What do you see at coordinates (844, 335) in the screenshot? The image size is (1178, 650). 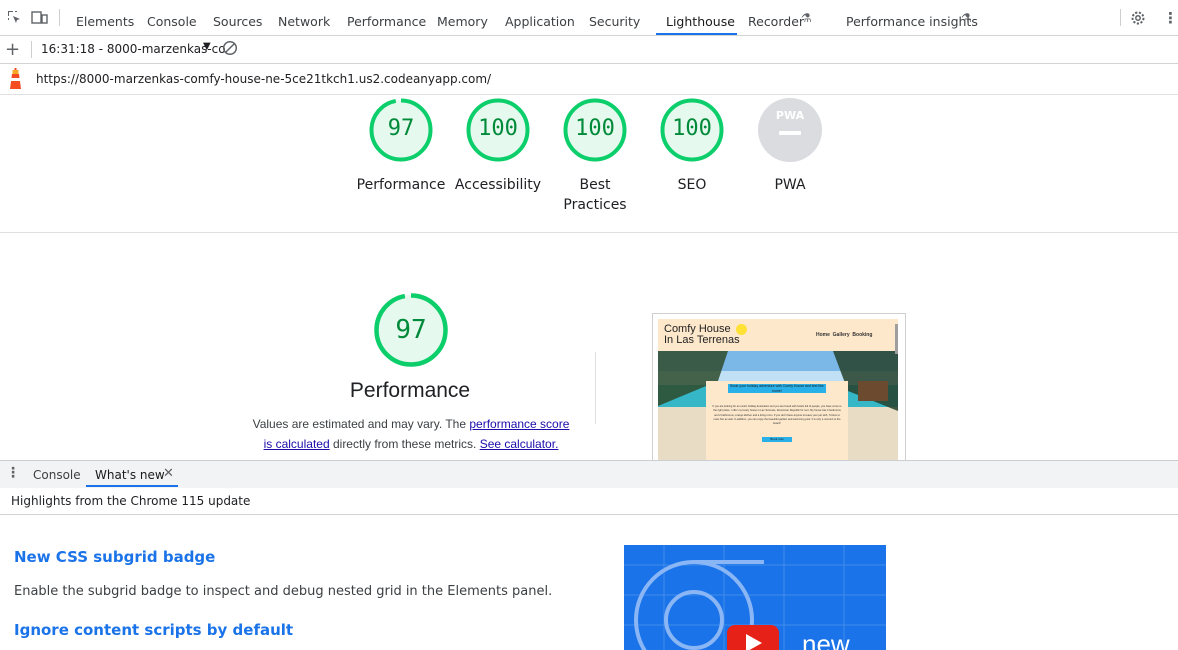 I see `preview-nav: Home Gallery Booking` at bounding box center [844, 335].